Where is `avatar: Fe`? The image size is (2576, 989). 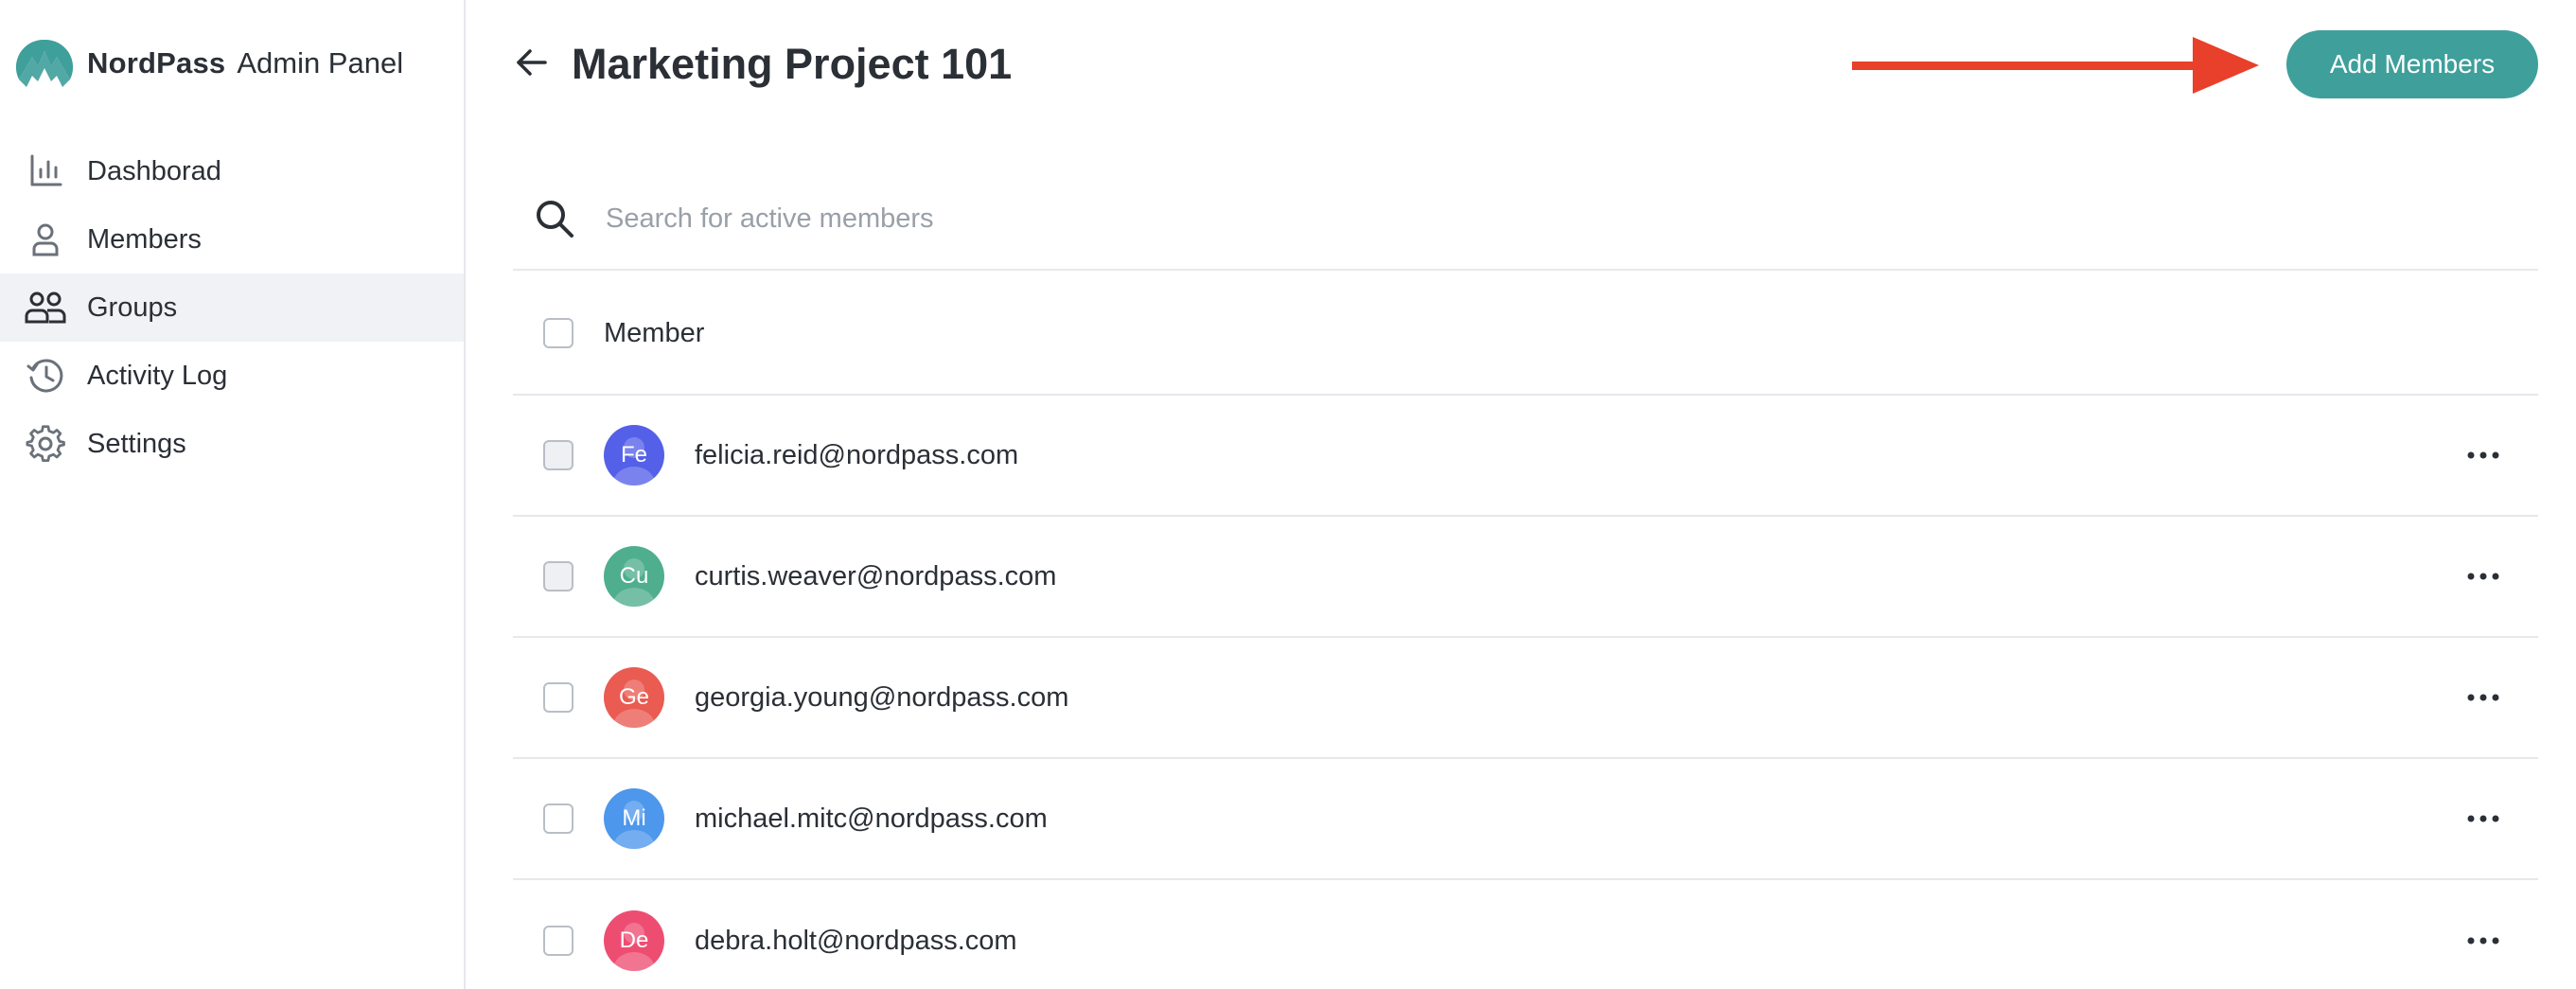
avatar: Fe is located at coordinates (634, 455).